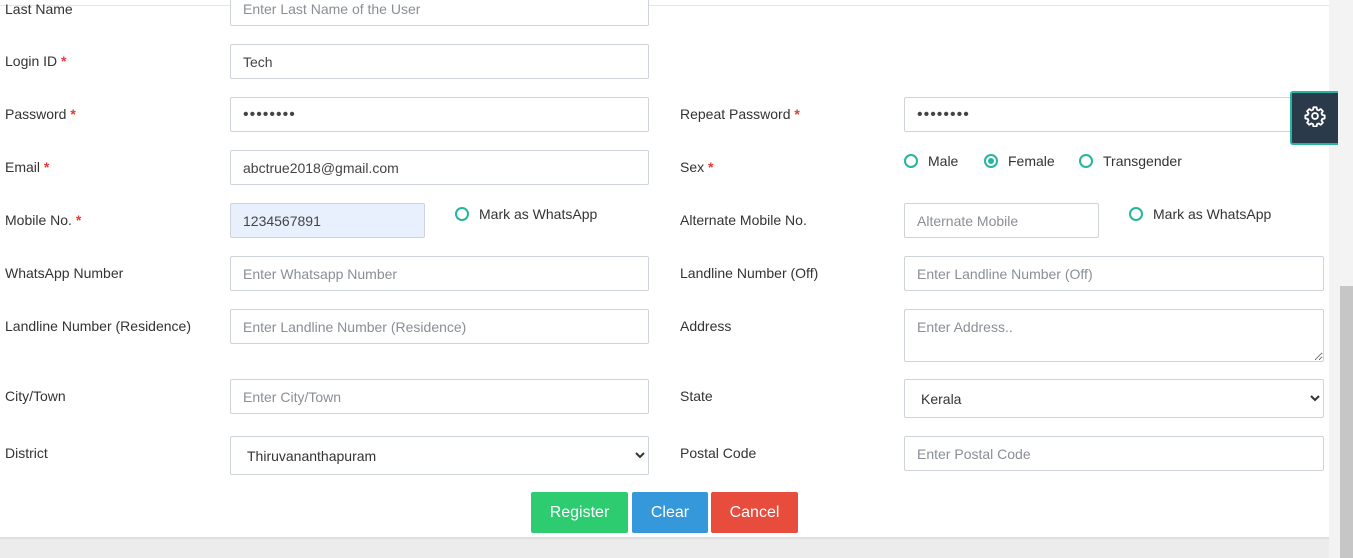 Image resolution: width=1353 pixels, height=558 pixels. I want to click on sex-option-male: Male, so click(931, 161).